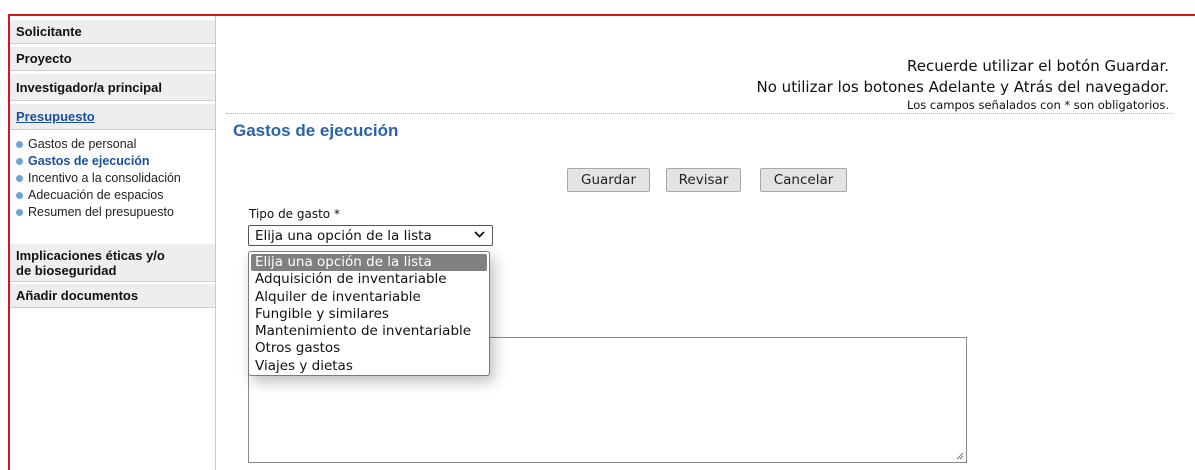  What do you see at coordinates (112, 59) in the screenshot?
I see `sidebar-item-proyecto: Proyecto` at bounding box center [112, 59].